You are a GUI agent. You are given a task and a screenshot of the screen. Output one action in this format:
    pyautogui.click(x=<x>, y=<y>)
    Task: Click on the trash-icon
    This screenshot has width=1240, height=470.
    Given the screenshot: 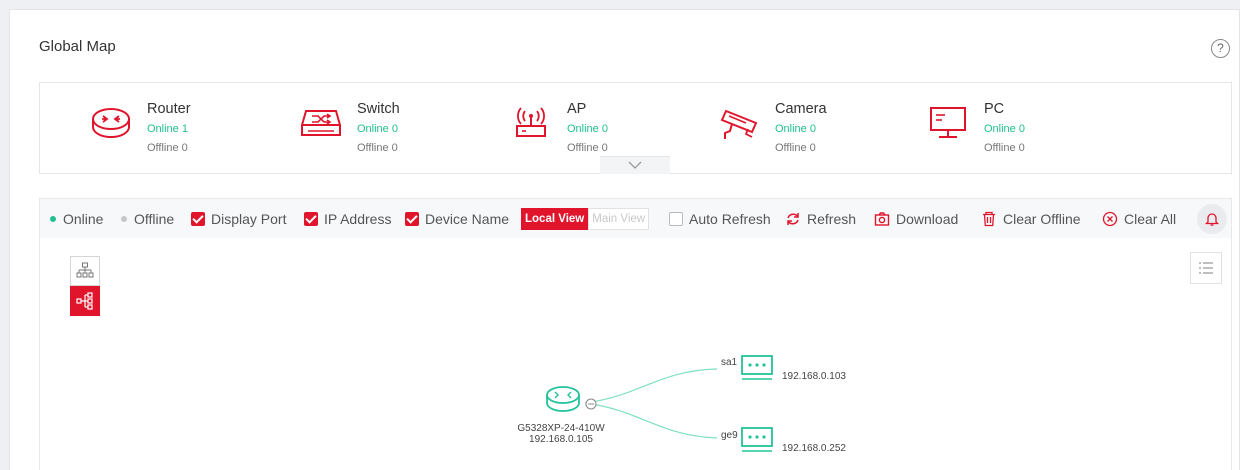 What is the action you would take?
    pyautogui.click(x=989, y=219)
    